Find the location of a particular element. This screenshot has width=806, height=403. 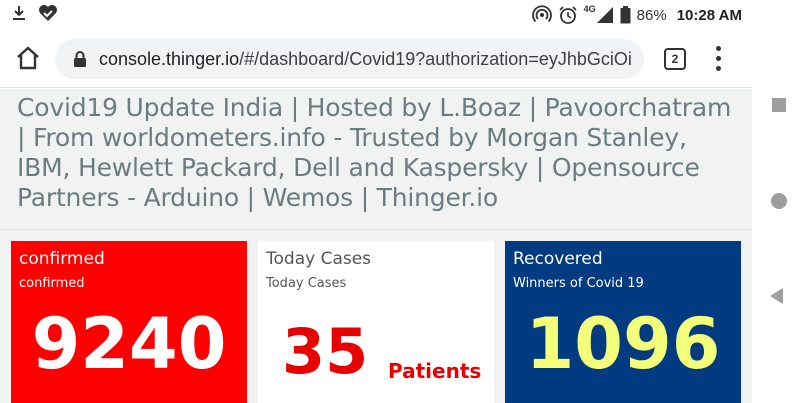

recents-icon is located at coordinates (779, 105).